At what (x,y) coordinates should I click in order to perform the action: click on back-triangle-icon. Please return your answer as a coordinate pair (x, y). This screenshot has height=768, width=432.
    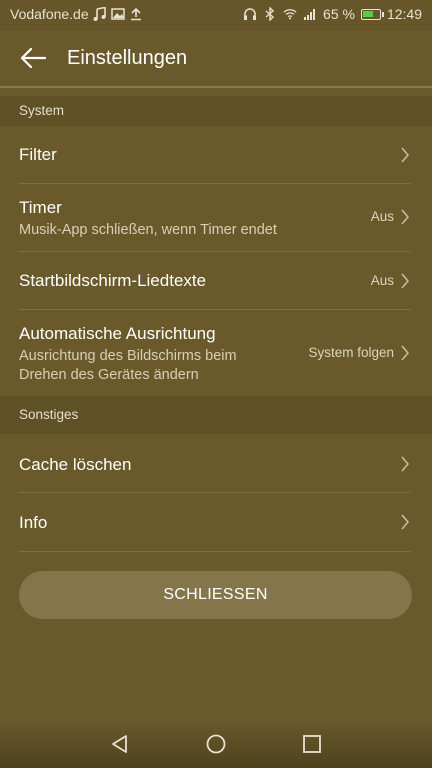
    Looking at the image, I should click on (120, 744).